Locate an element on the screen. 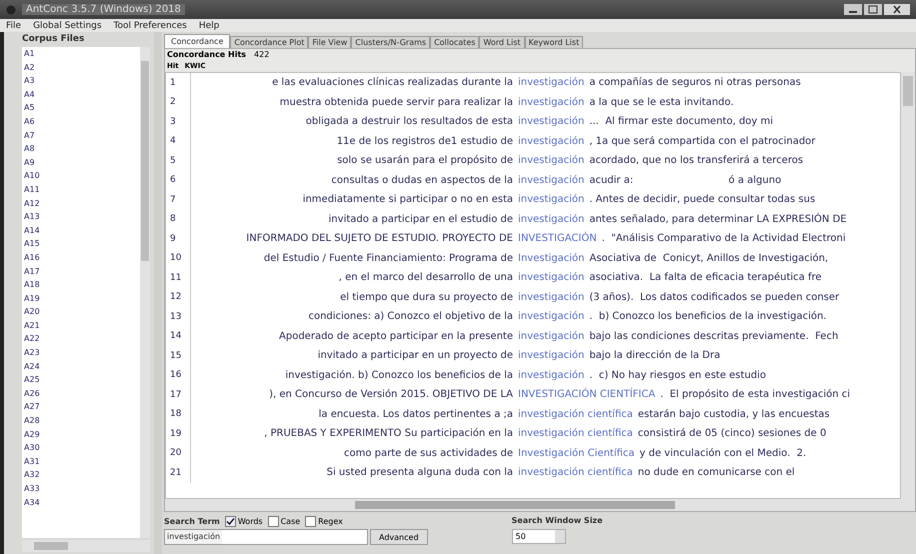 The width and height of the screenshot is (916, 554). corpus-entry: A2 is located at coordinates (82, 67).